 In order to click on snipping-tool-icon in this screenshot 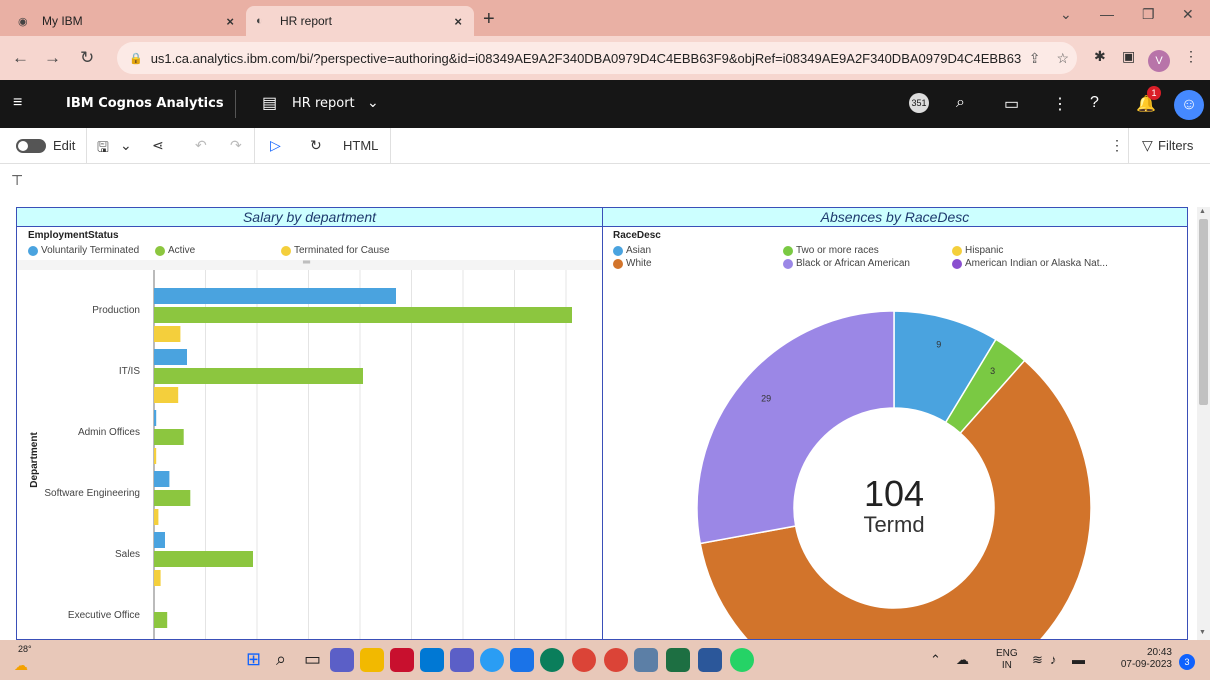, I will do `click(646, 660)`.